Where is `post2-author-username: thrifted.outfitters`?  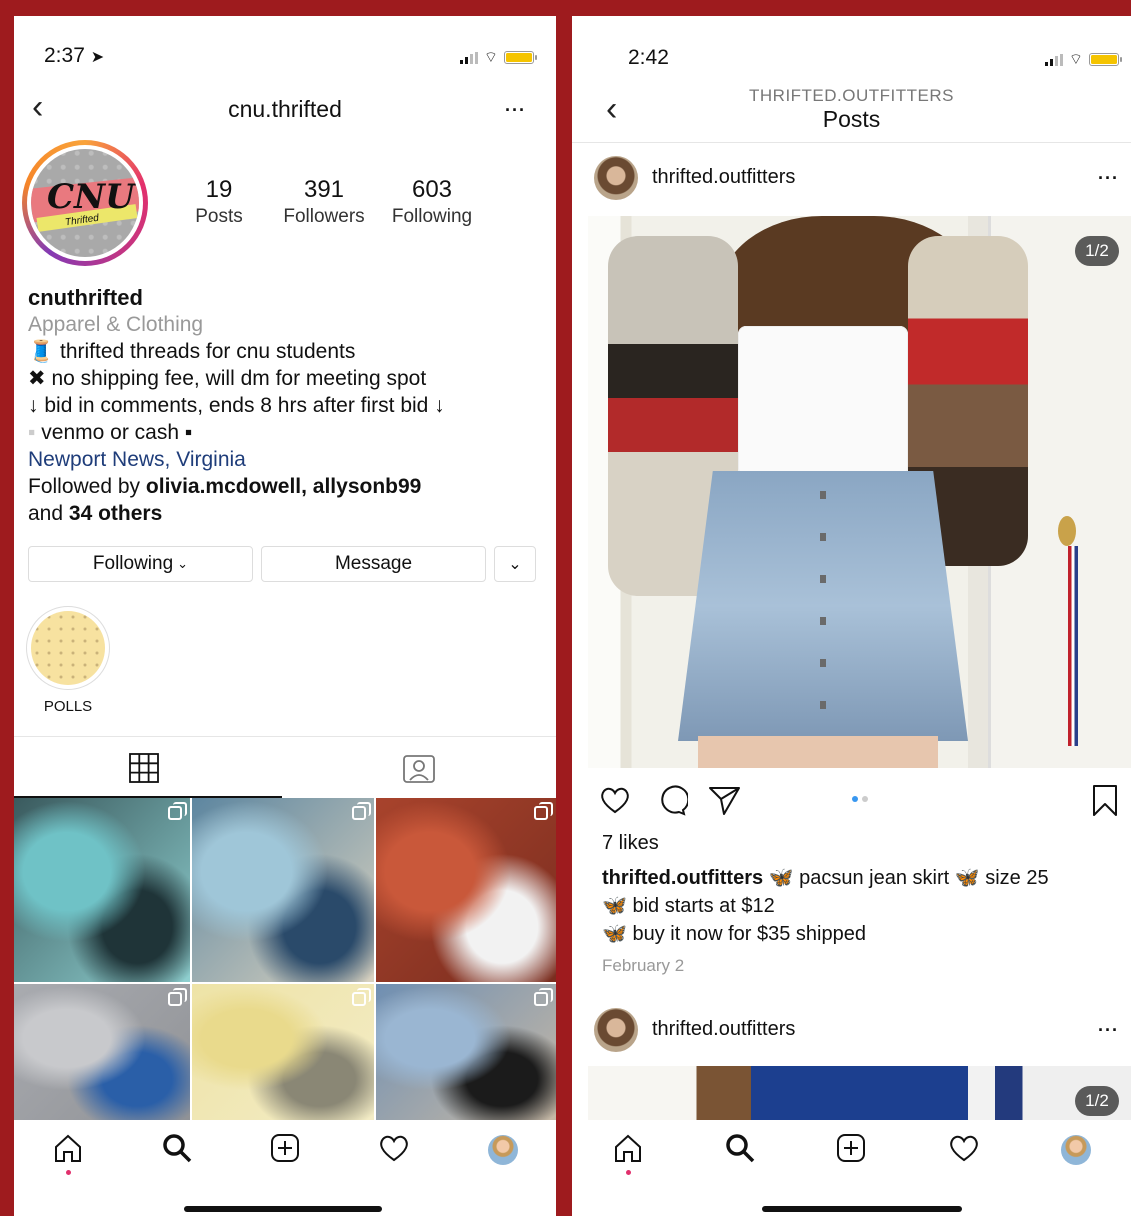
post2-author-username: thrifted.outfitters is located at coordinates (723, 1029).